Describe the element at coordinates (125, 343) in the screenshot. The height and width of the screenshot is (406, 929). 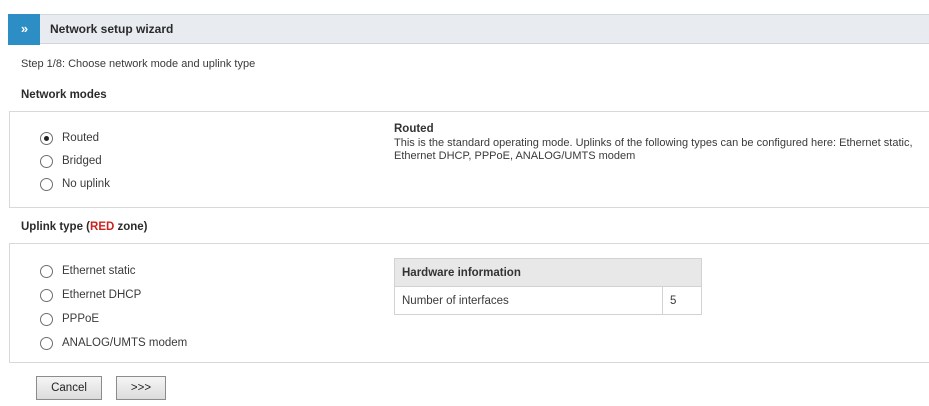
I see `radio-label: ANALOG/UMTS modem` at that location.